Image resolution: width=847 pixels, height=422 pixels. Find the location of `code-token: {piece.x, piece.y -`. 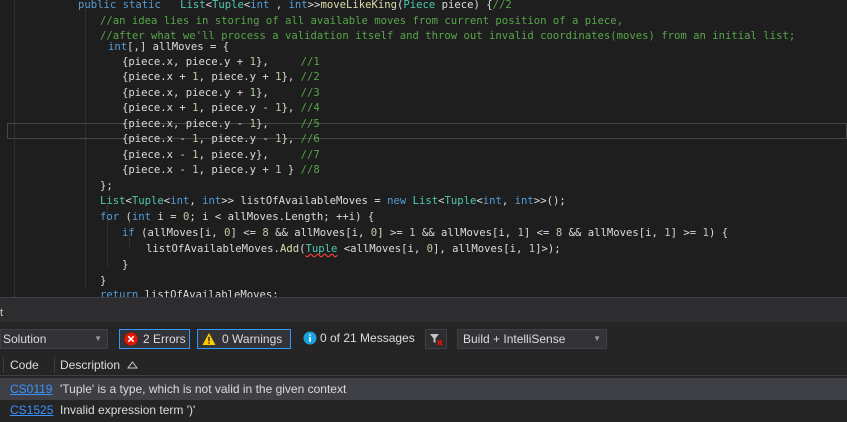

code-token: {piece.x, piece.y - is located at coordinates (186, 124).